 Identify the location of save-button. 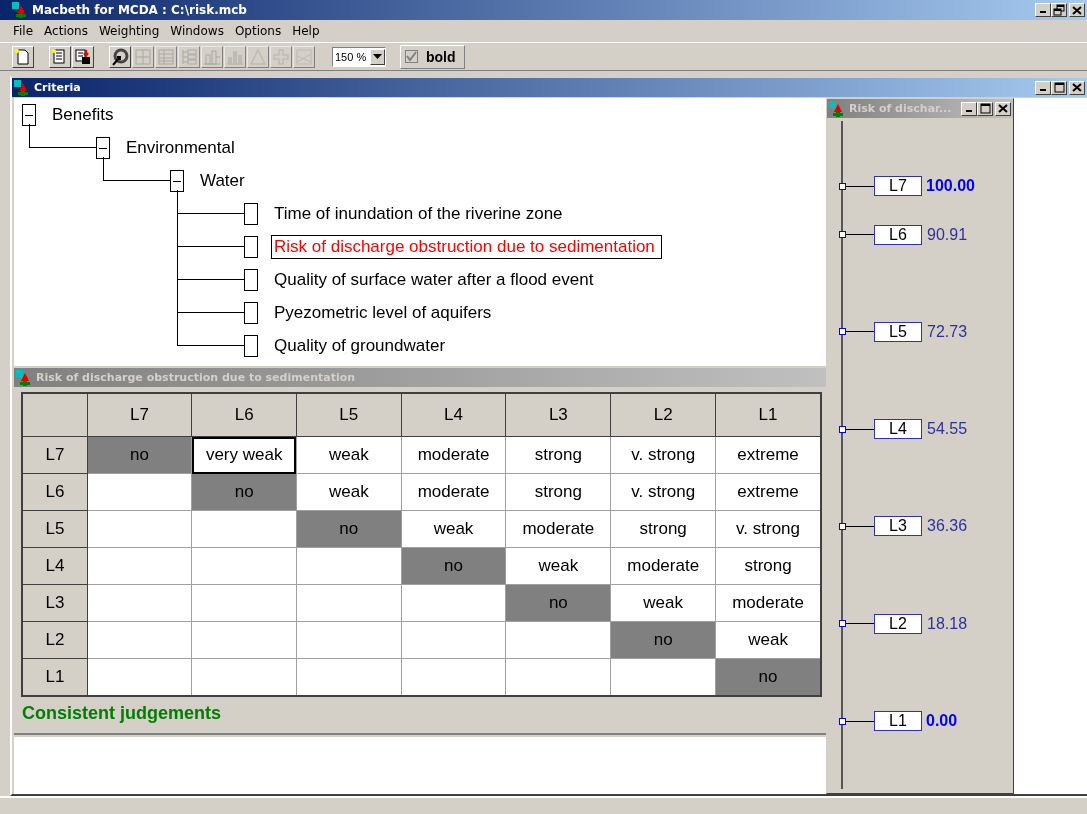
(83, 56).